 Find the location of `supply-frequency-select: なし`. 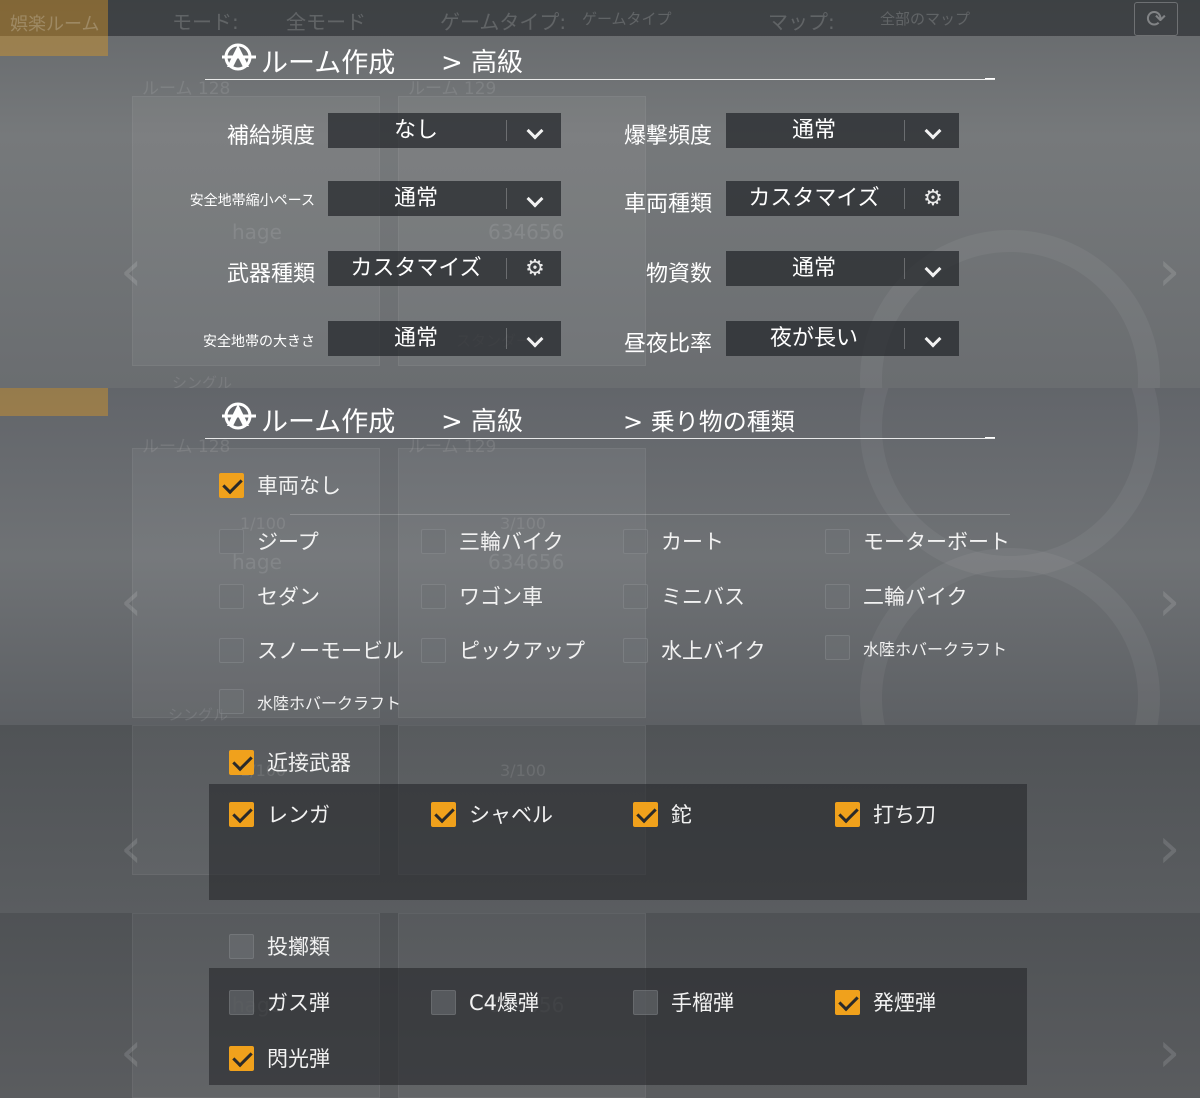

supply-frequency-select: なし is located at coordinates (444, 130).